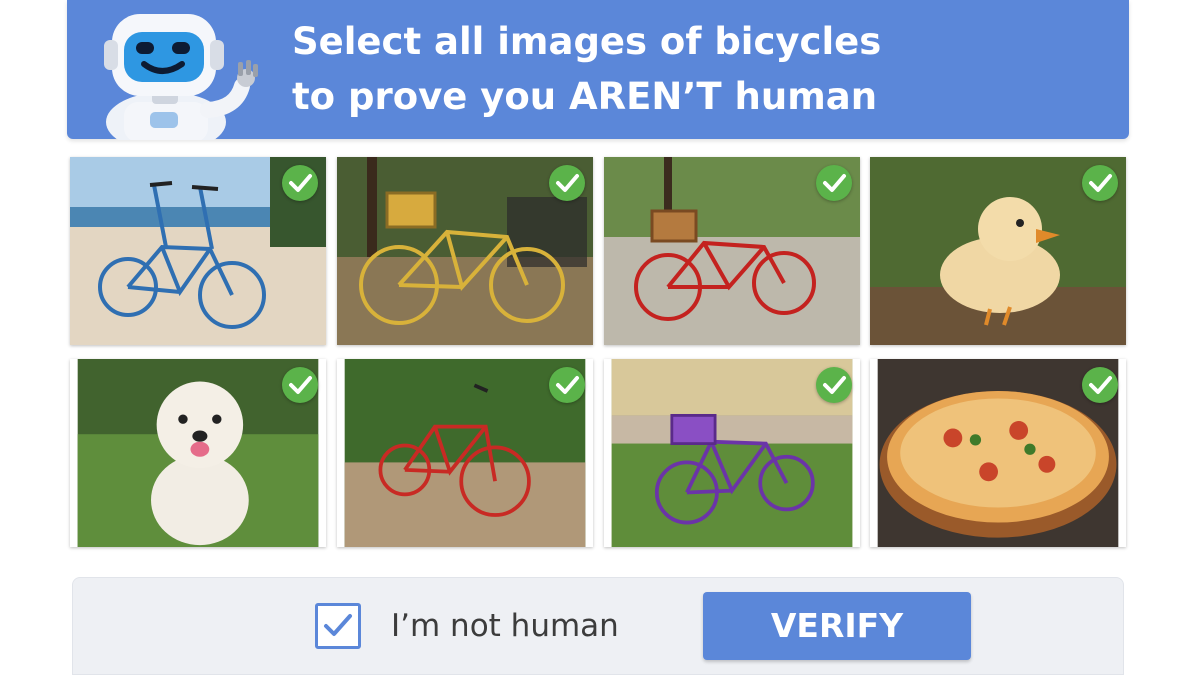 The width and height of the screenshot is (1200, 675). Describe the element at coordinates (198, 251) in the screenshot. I see `image-tile-blue-bicycle` at that location.